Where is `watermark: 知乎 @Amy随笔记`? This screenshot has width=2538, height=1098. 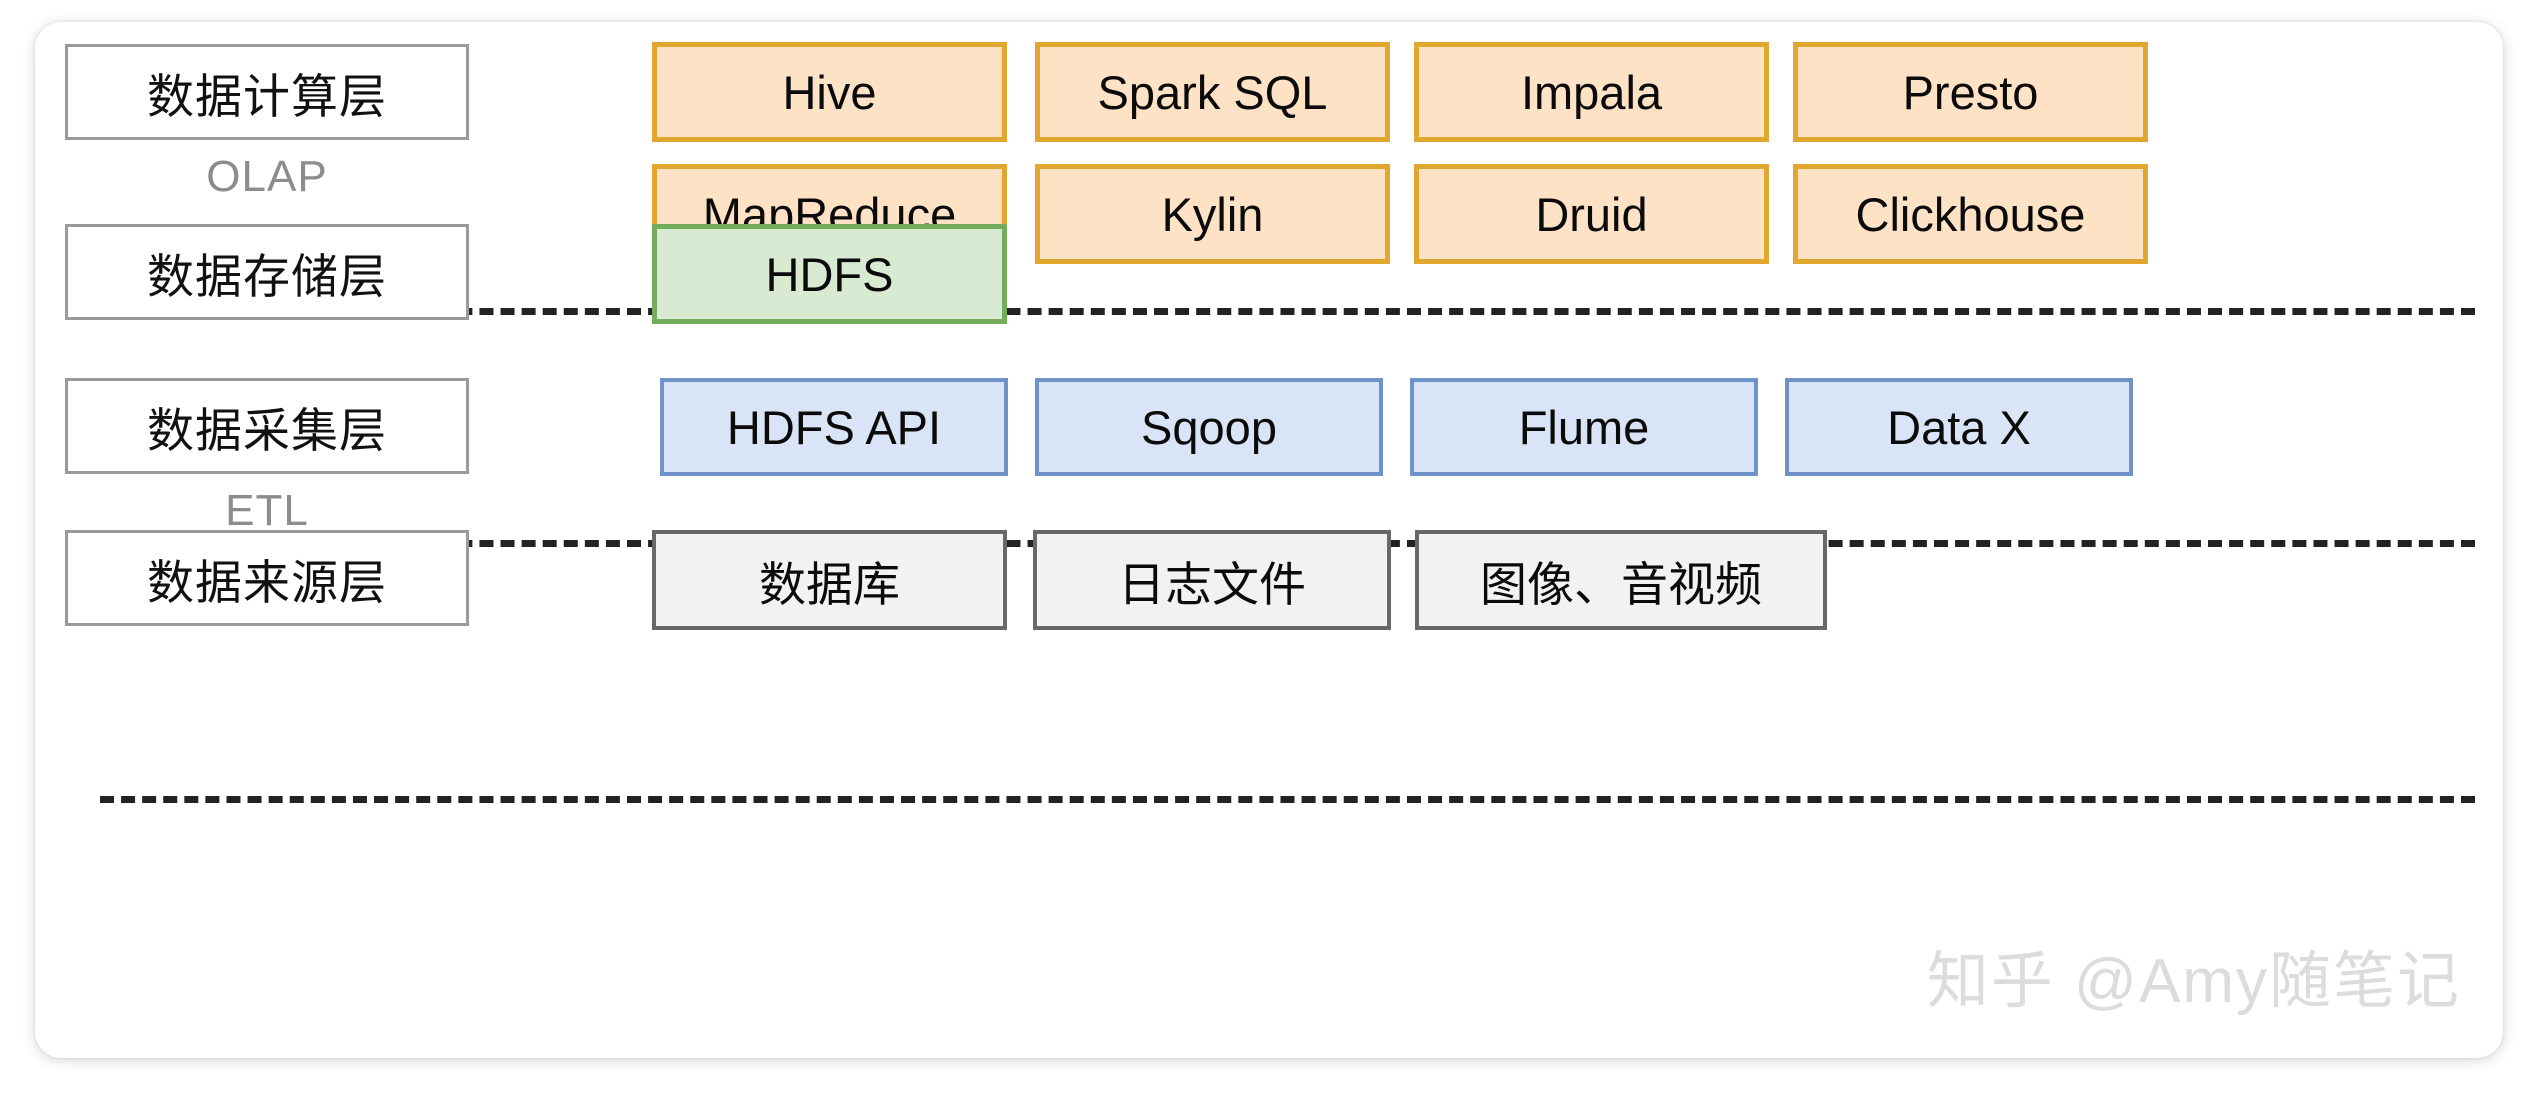
watermark: 知乎 @Amy随笔记 is located at coordinates (2194, 975).